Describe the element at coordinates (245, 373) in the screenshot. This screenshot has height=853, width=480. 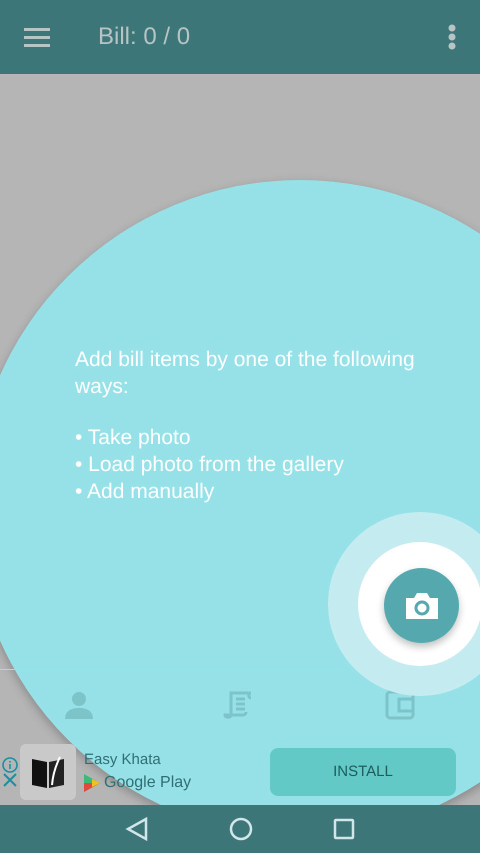
I see `tutorial-heading: Add bill items by one of the following ways:` at that location.